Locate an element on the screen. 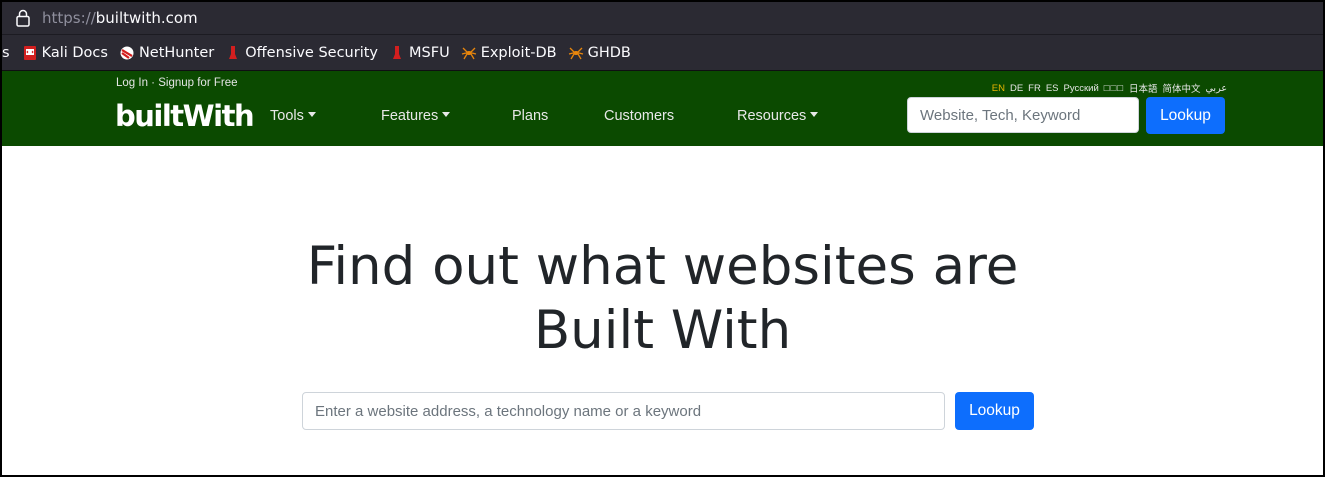  bookmark-truncated: s is located at coordinates (6, 53).